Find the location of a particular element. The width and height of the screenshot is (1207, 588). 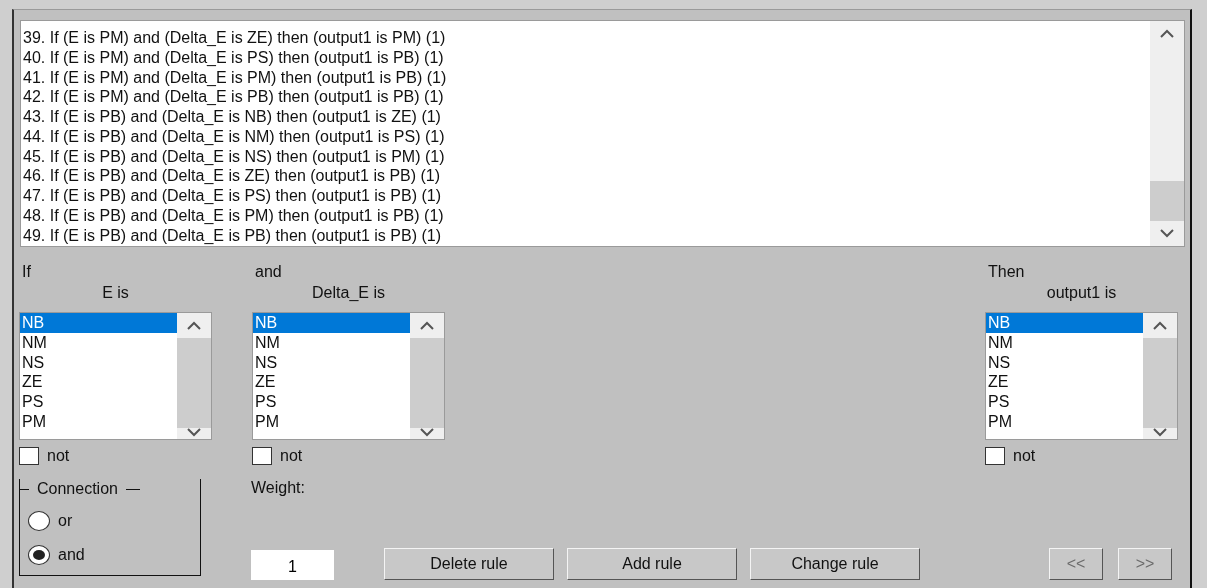

rule-button: Add rule is located at coordinates (652, 564).